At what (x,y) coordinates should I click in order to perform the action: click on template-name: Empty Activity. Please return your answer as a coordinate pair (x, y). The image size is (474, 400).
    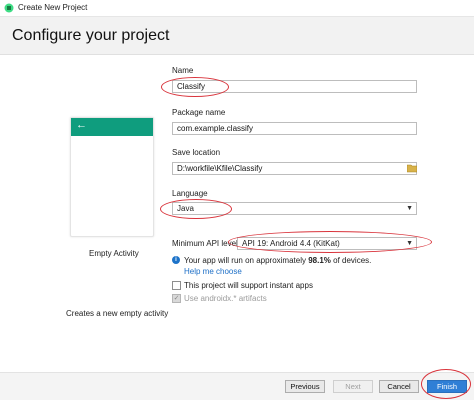
    Looking at the image, I should click on (114, 253).